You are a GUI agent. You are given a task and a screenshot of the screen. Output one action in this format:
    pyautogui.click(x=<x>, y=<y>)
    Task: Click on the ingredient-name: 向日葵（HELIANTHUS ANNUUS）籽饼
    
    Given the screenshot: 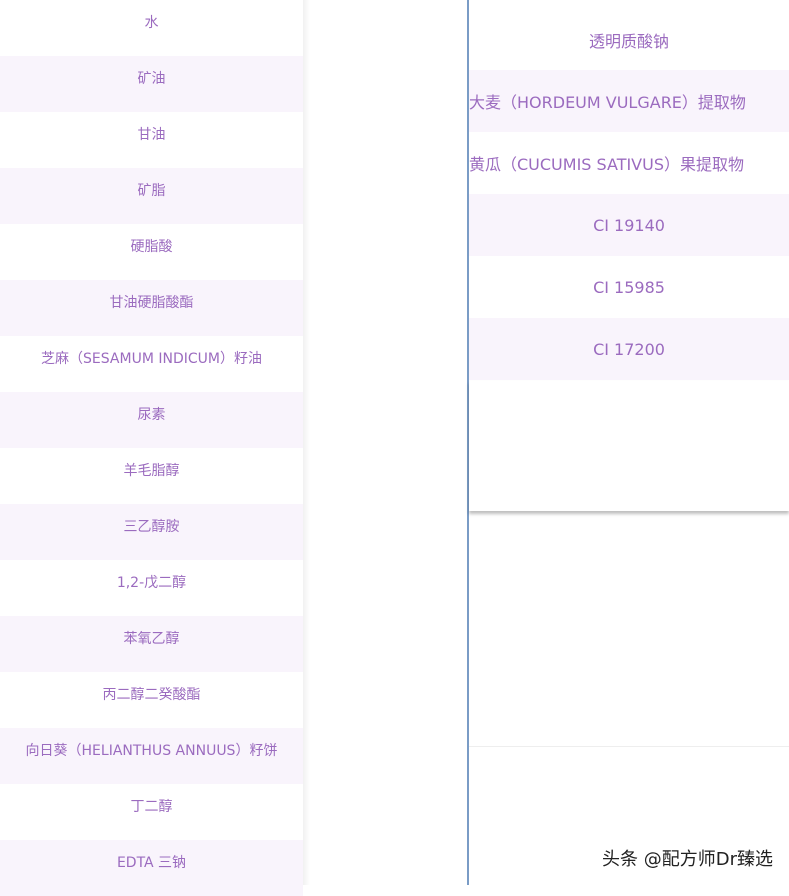 What is the action you would take?
    pyautogui.click(x=151, y=751)
    